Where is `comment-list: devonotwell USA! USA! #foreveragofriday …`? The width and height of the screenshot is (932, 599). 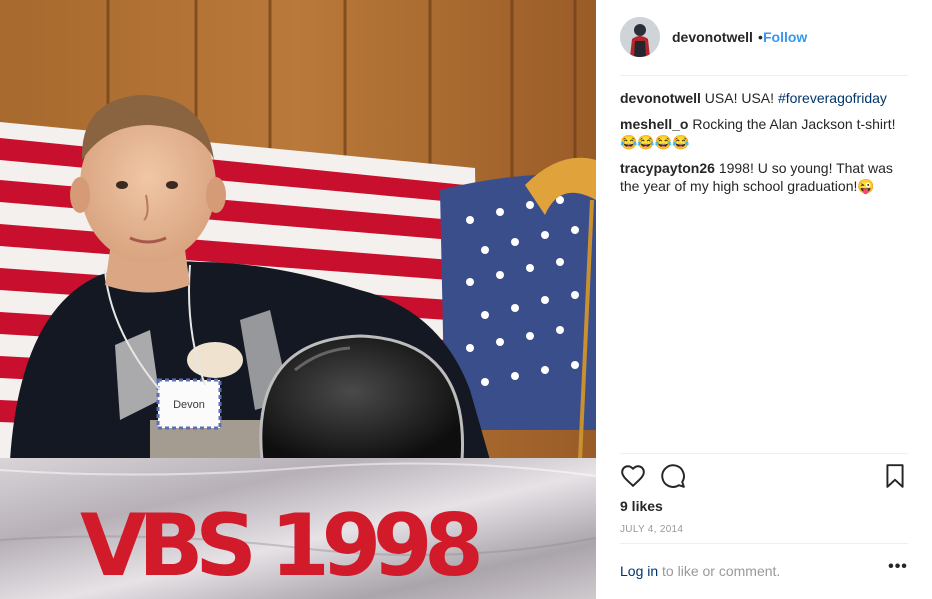
comment-list: devonotwell USA! USA! #foreveragofriday … is located at coordinates (766, 146).